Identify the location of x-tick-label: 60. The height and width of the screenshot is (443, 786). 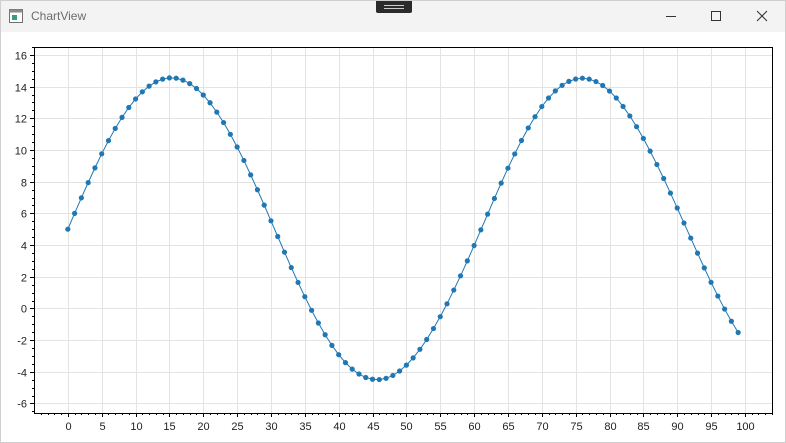
(474, 427).